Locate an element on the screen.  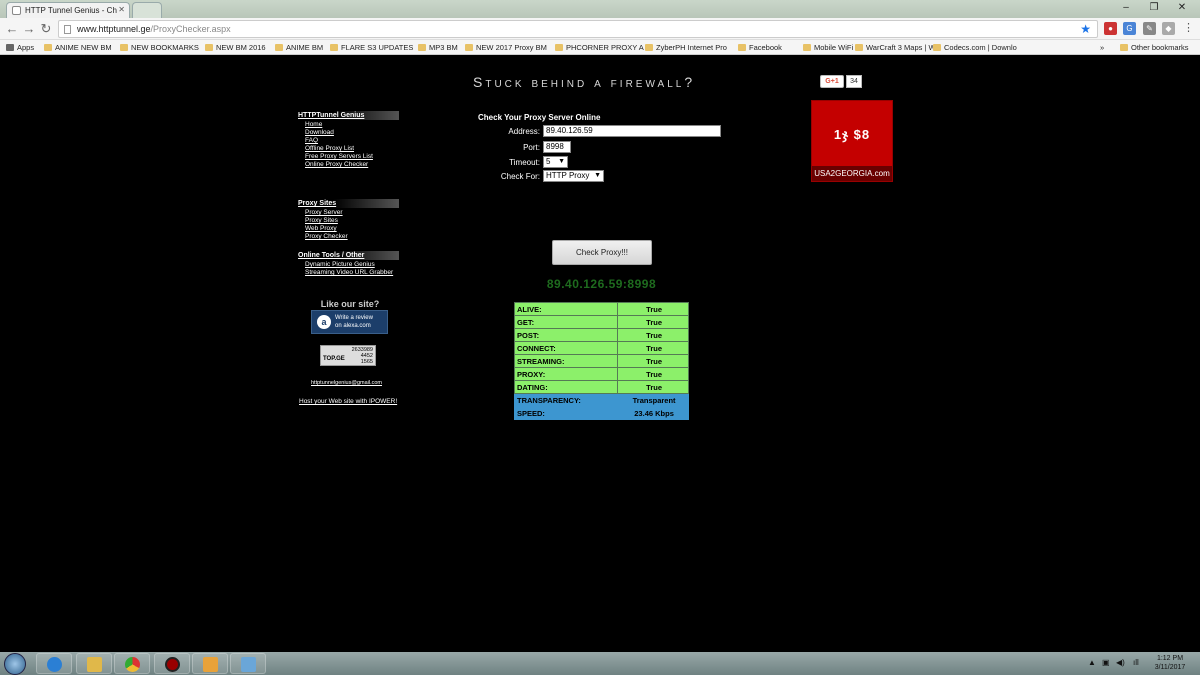
page-info-icon is located at coordinates (67, 29).